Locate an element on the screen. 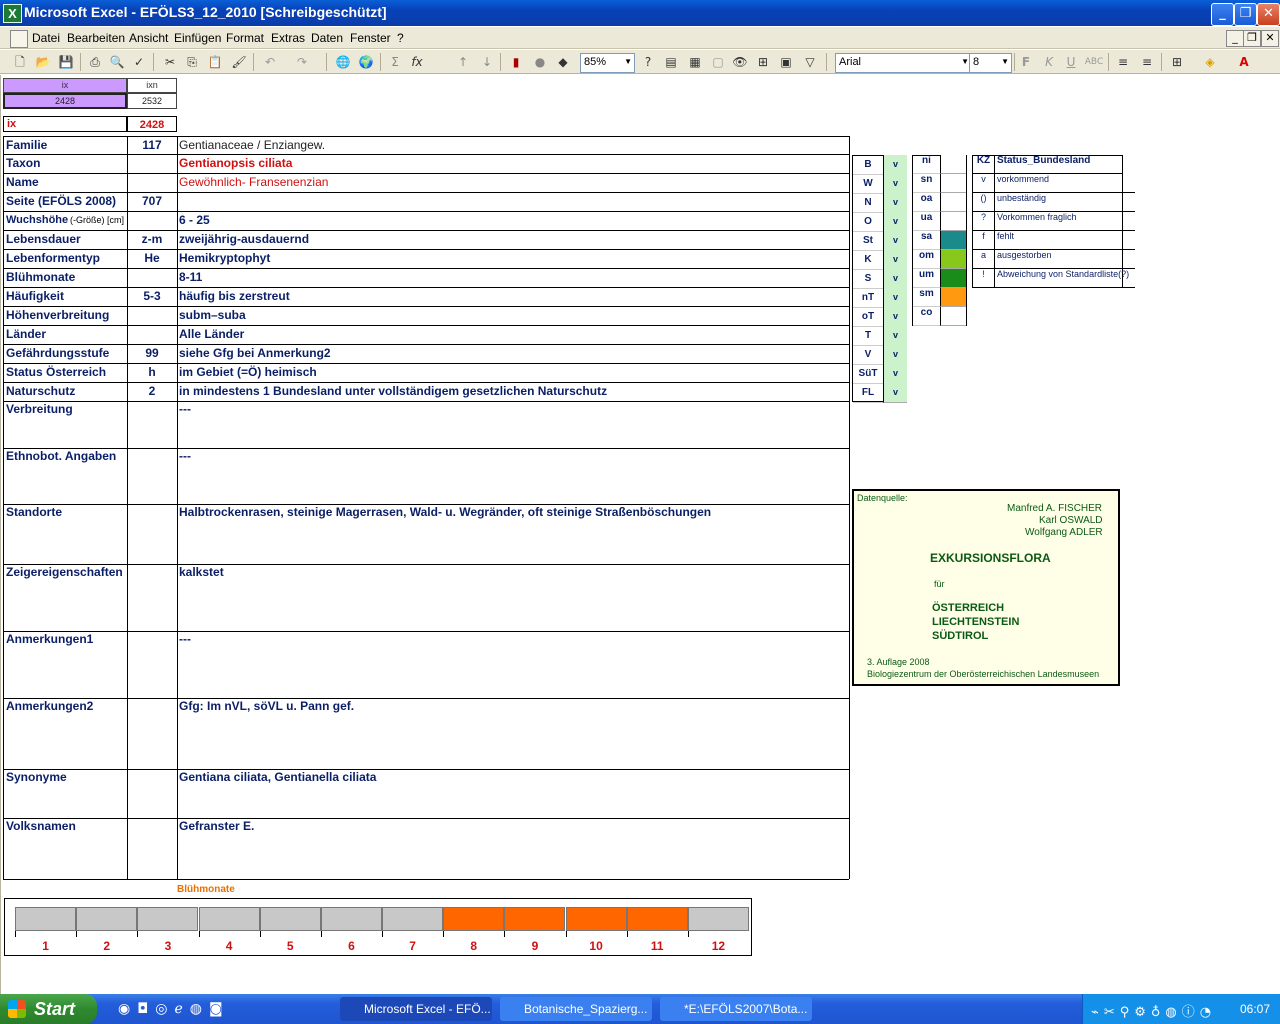 This screenshot has width=1280, height=1024. sort-desc-icon: ↓ is located at coordinates (487, 62).